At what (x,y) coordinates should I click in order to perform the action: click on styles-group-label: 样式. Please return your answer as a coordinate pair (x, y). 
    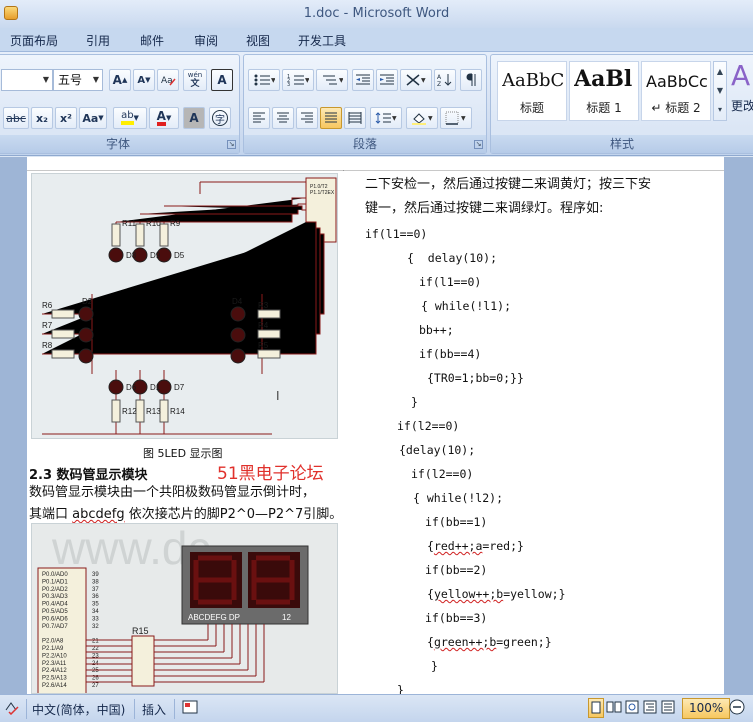
    Looking at the image, I should click on (622, 144).